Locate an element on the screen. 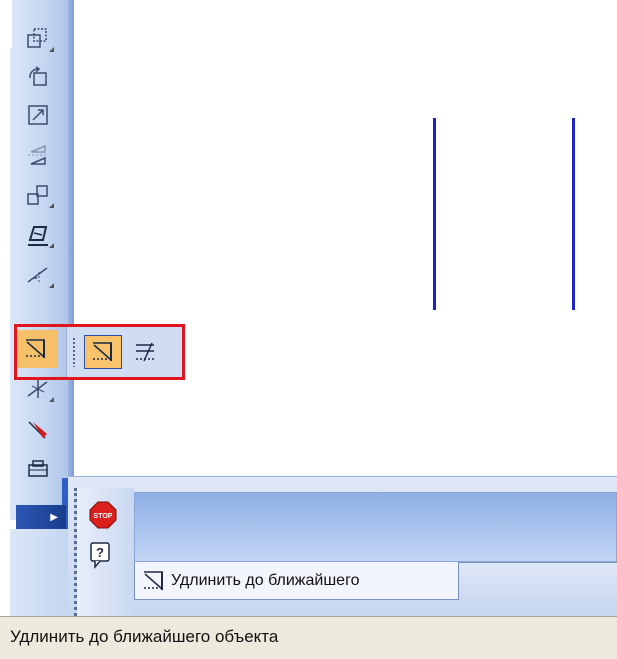  mirror-button is located at coordinates (38, 155).